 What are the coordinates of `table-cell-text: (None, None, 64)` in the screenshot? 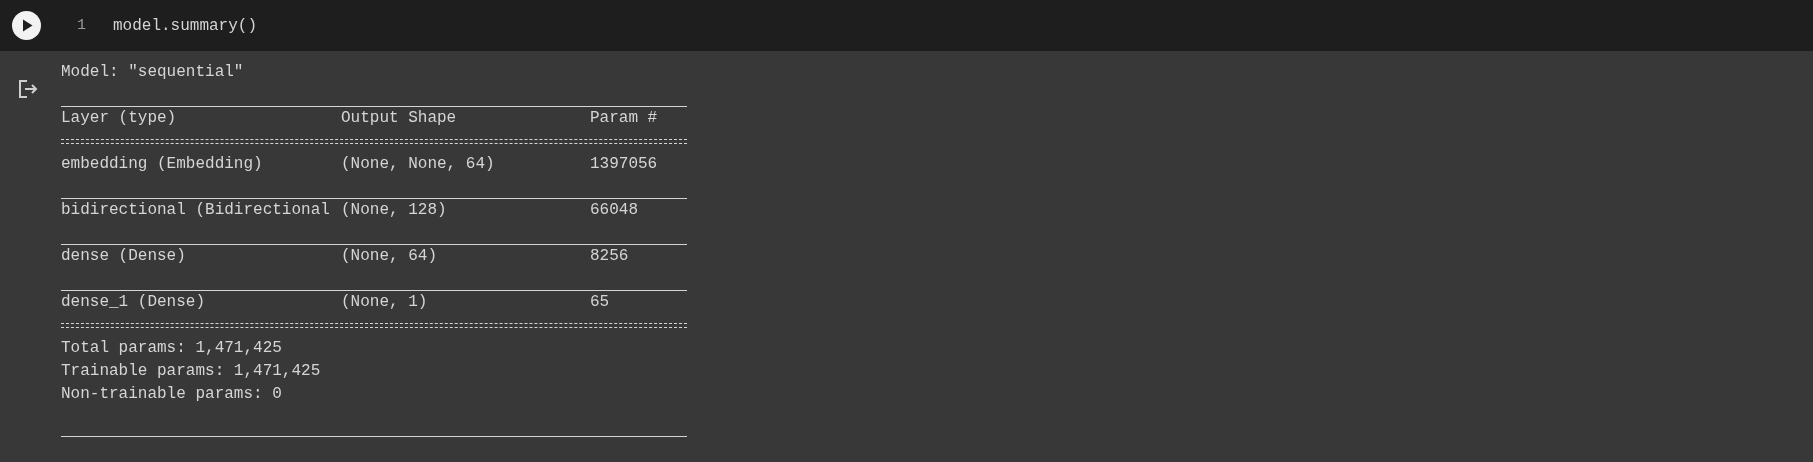 It's located at (418, 164).